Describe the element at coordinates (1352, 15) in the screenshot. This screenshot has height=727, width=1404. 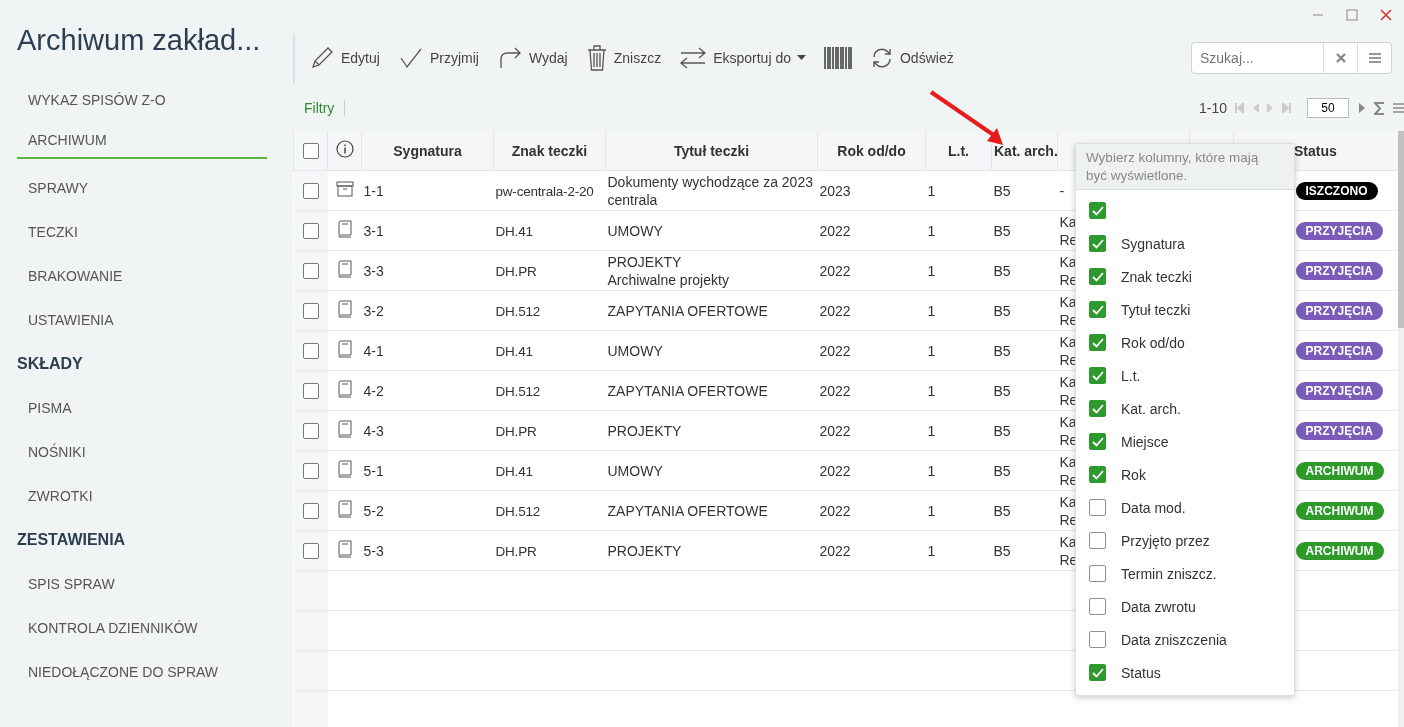
I see `maximize-icon` at that location.